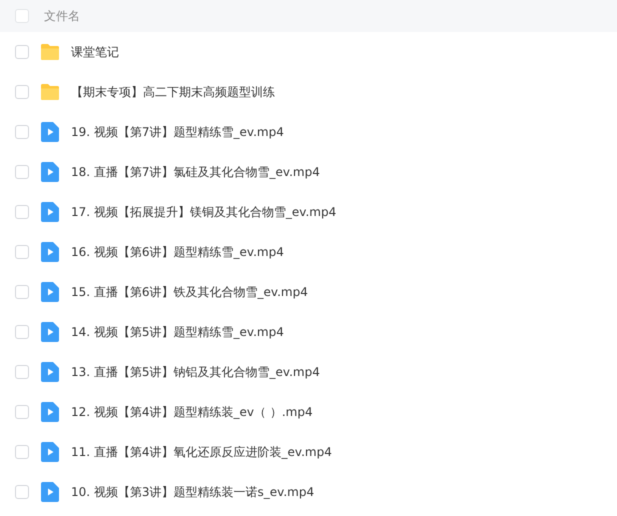 Image resolution: width=617 pixels, height=516 pixels. What do you see at coordinates (177, 132) in the screenshot?
I see `file-name: 19. 视频【第7讲】题型精练雪_ev.mp4` at bounding box center [177, 132].